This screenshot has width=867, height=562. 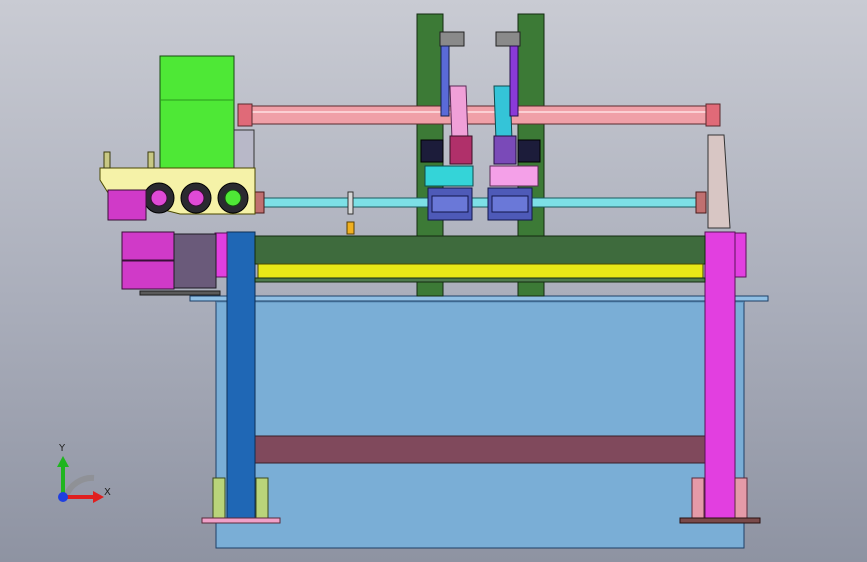 I want to click on orientation-triad, so click(x=80, y=479).